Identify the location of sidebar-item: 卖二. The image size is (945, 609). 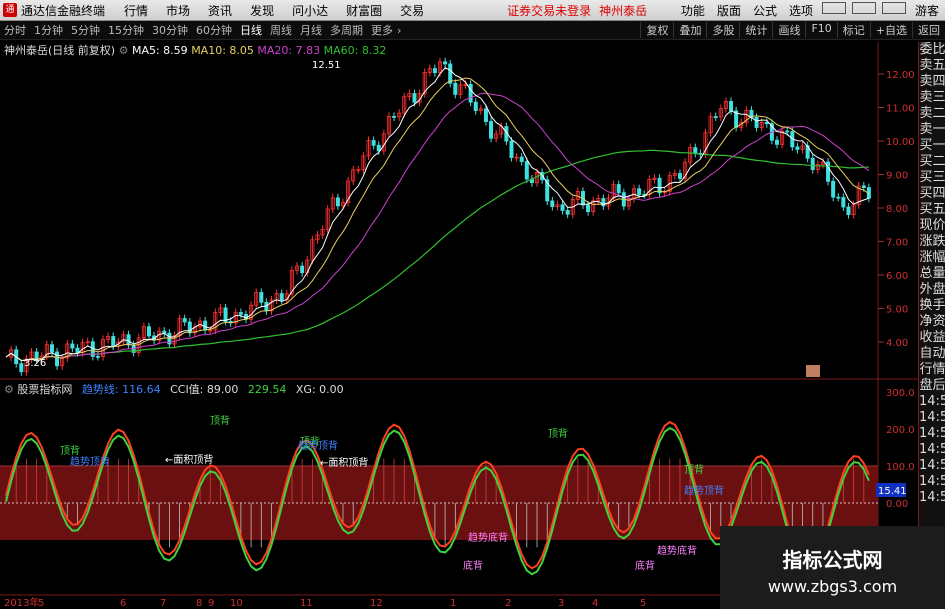
(932, 114).